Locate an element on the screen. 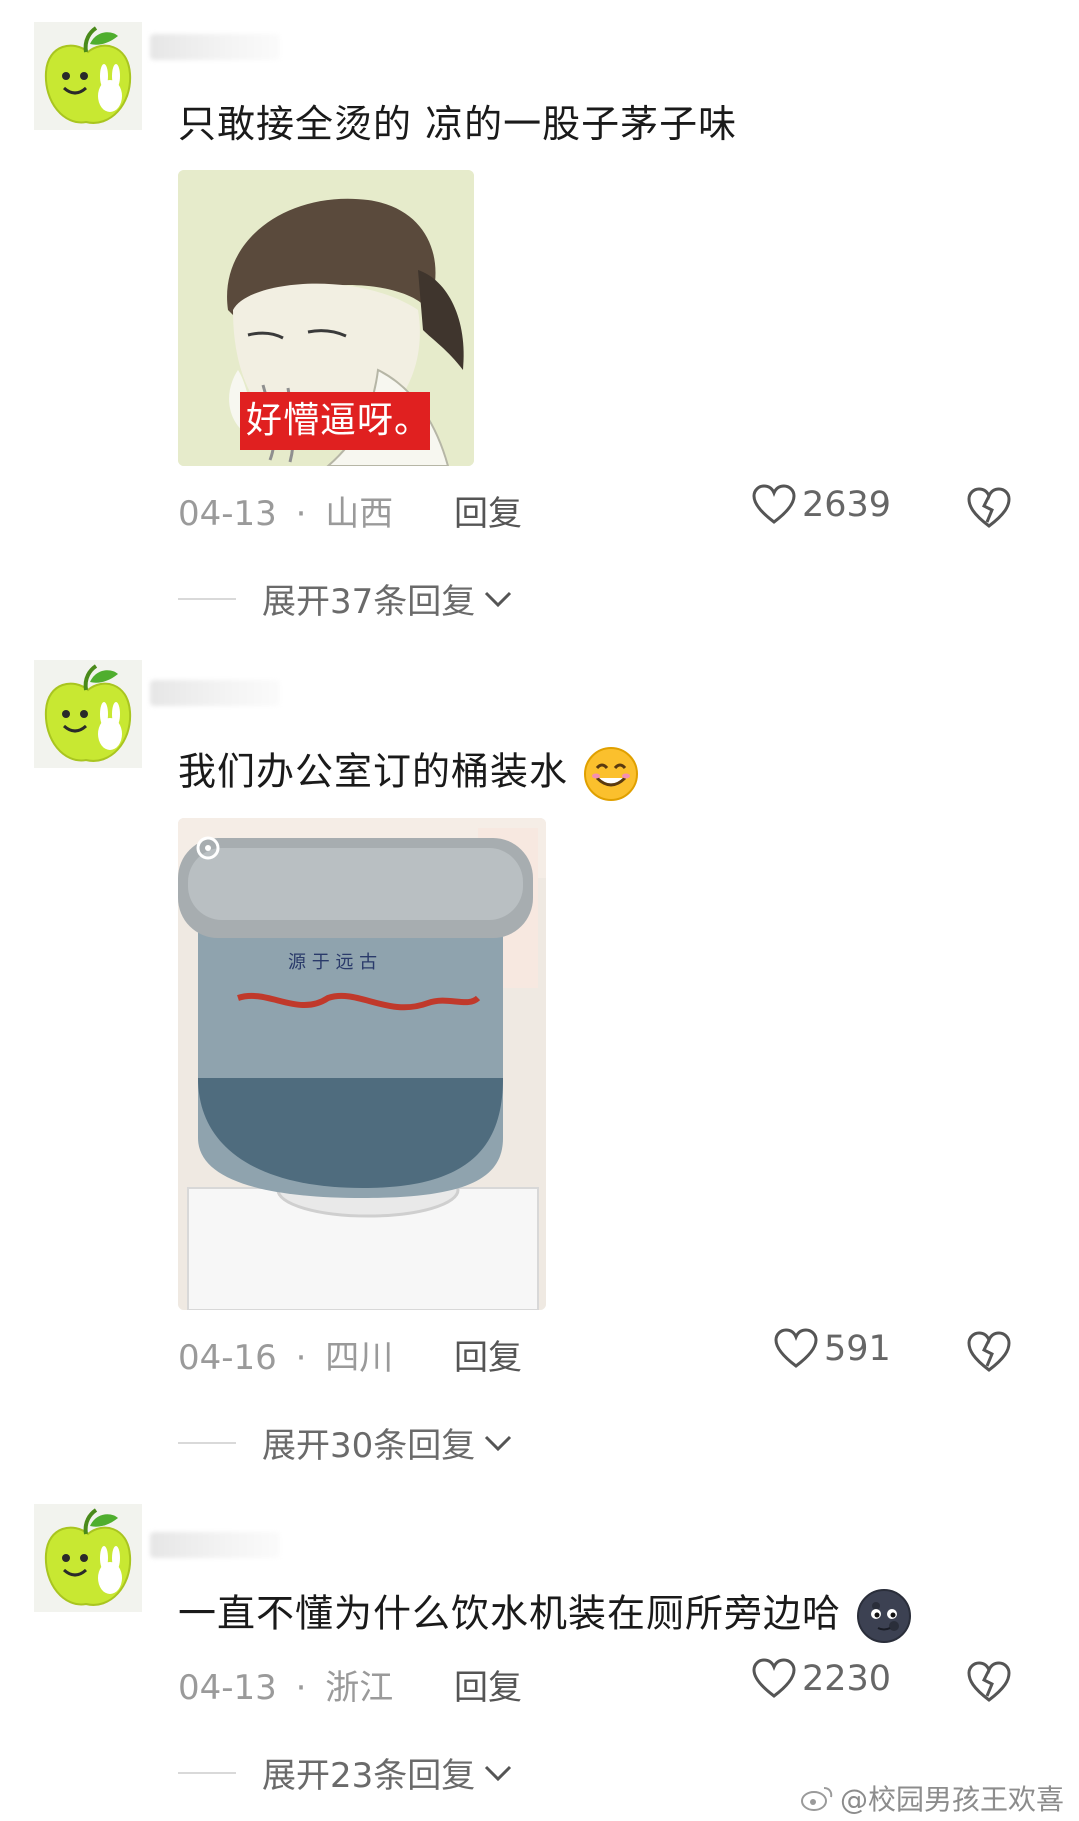  like-button: 591 is located at coordinates (832, 1349).